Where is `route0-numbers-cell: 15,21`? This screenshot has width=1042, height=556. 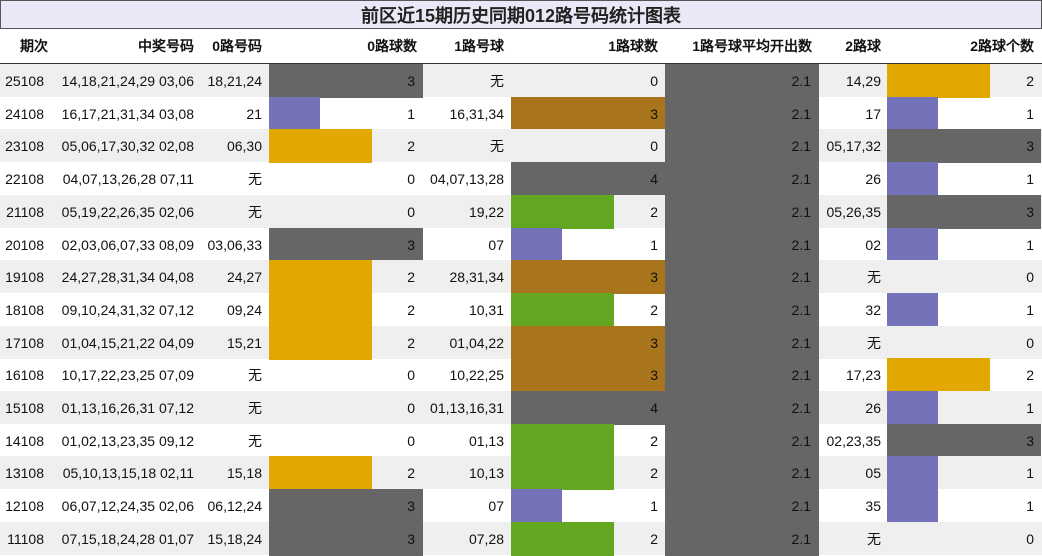 route0-numbers-cell: 15,21 is located at coordinates (244, 342).